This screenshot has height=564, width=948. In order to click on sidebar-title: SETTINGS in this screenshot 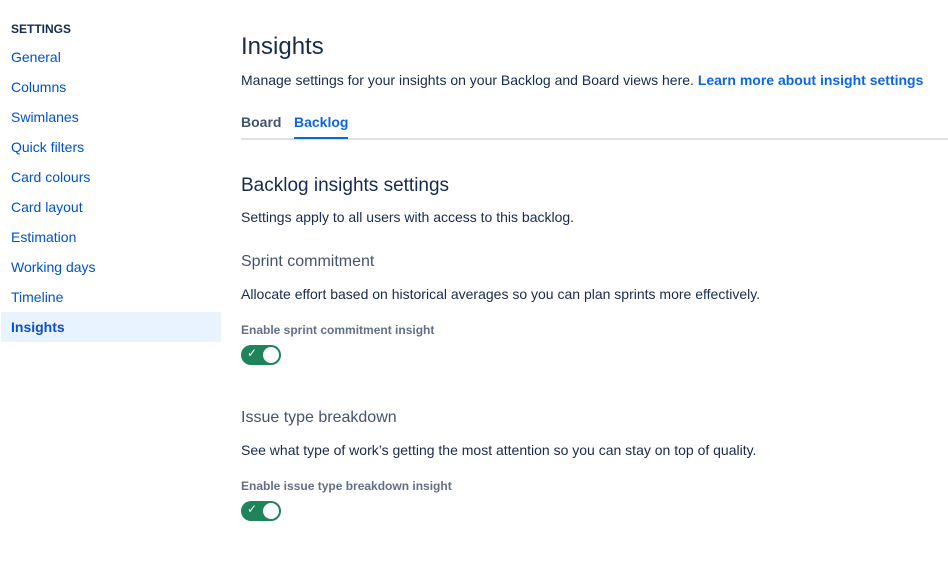, I will do `click(41, 29)`.